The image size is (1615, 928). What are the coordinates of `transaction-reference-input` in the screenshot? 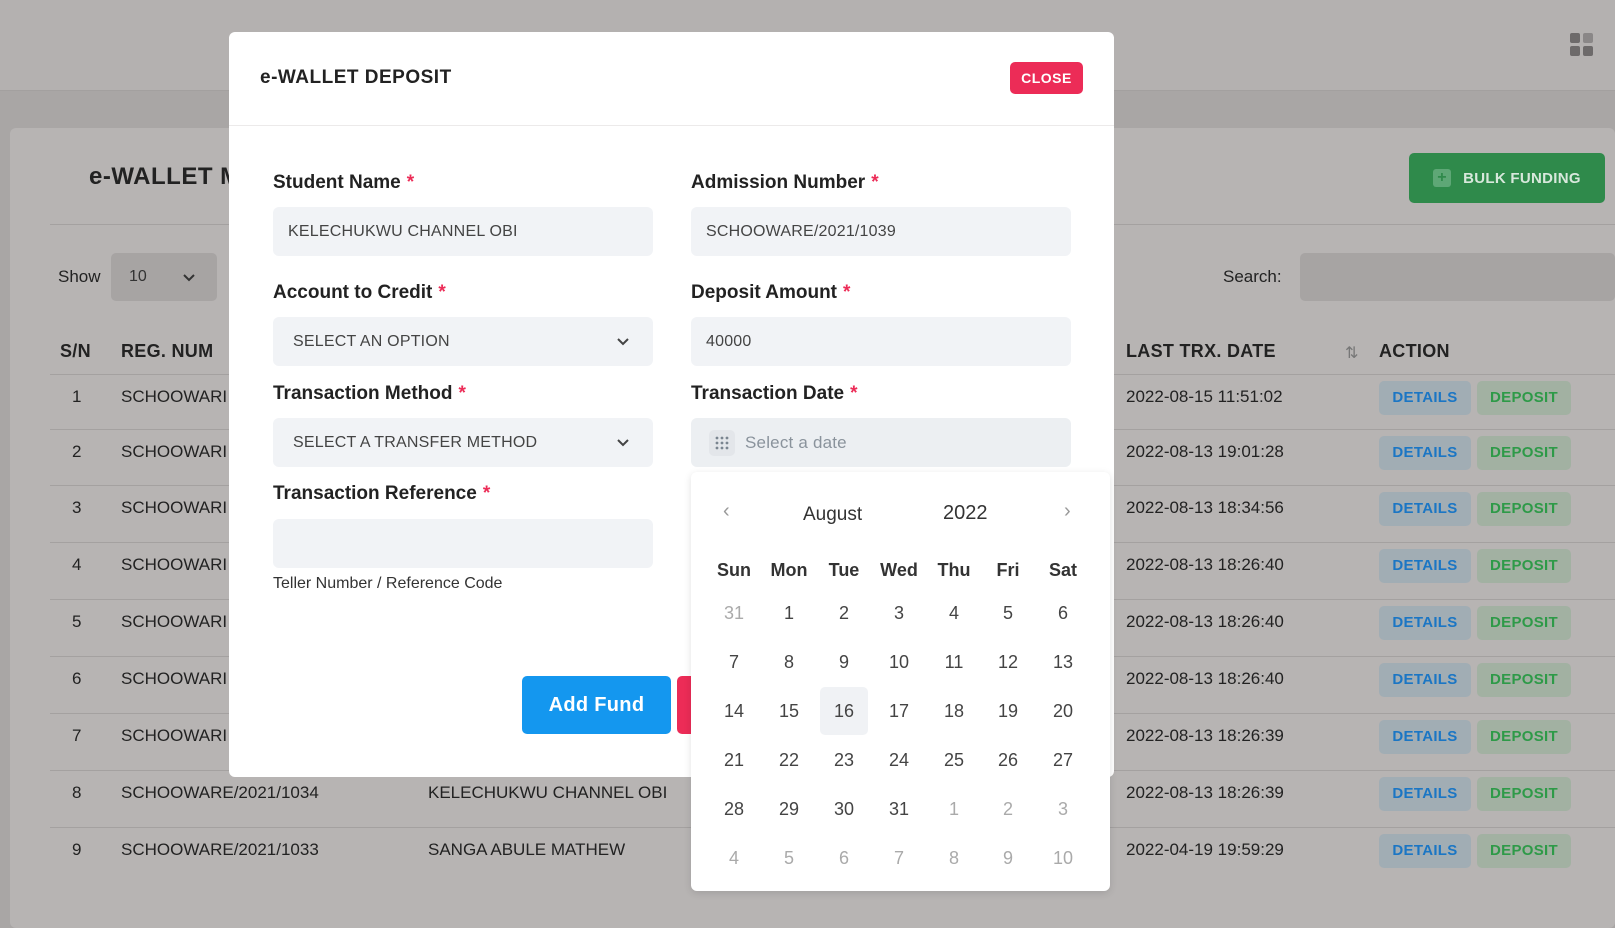 It's located at (463, 543).